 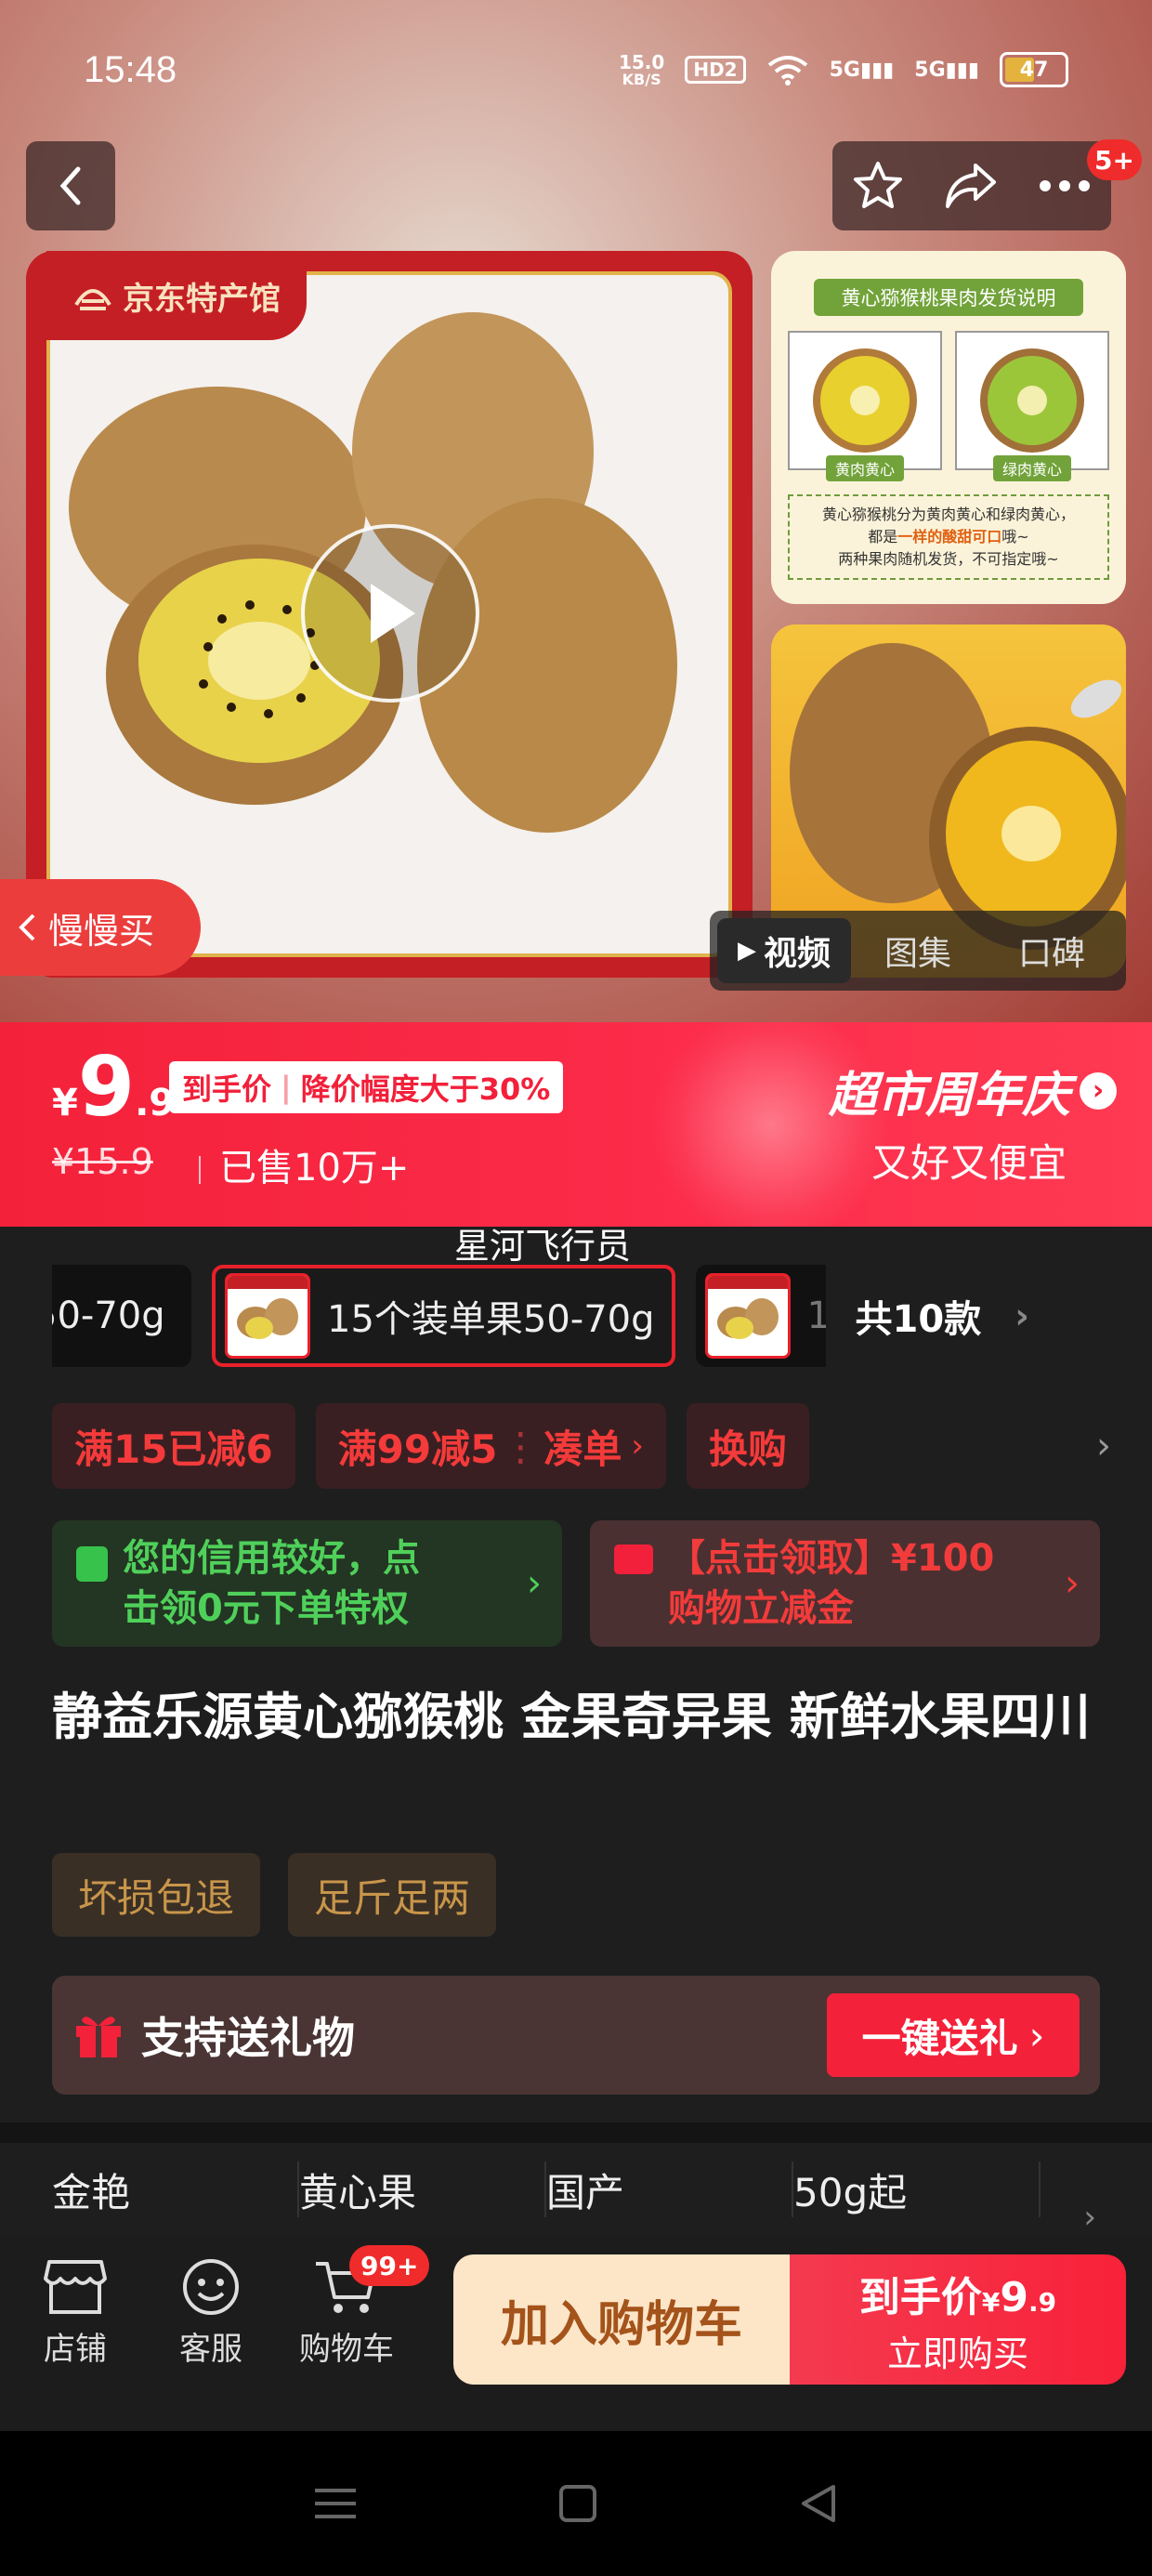 What do you see at coordinates (969, 1163) in the screenshot?
I see `promo-subtitle: 又好又便宜` at bounding box center [969, 1163].